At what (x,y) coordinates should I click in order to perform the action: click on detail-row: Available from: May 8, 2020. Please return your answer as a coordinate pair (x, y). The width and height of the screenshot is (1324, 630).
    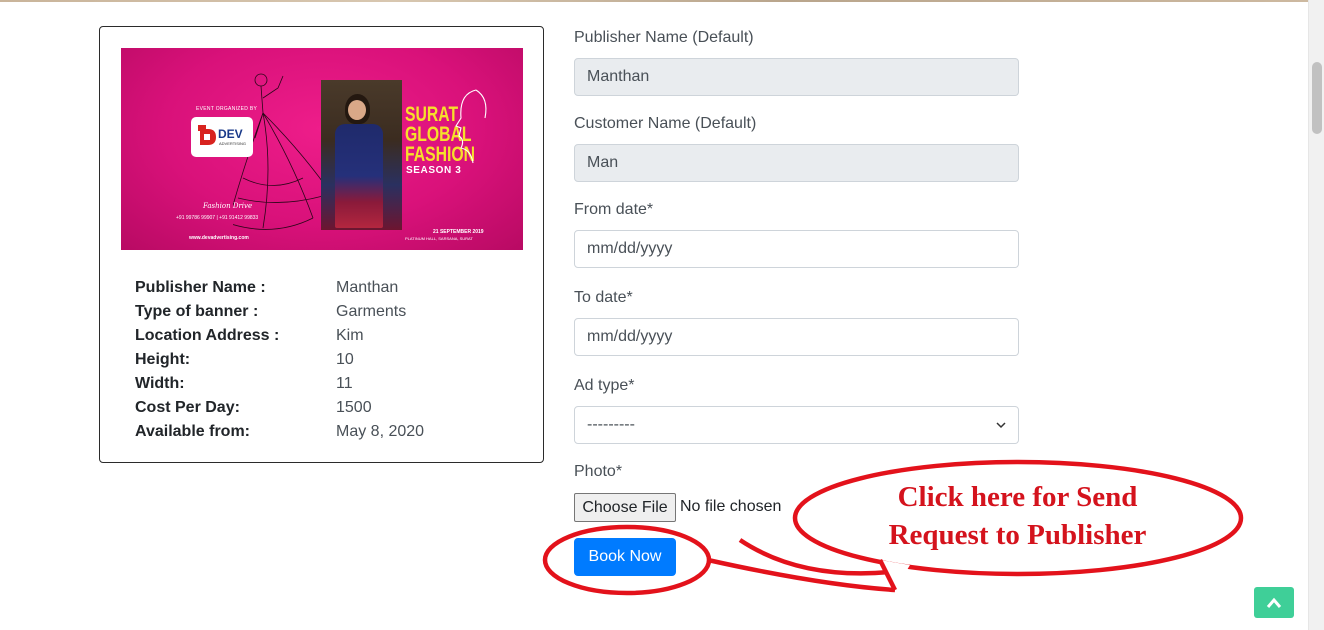
    Looking at the image, I should click on (279, 432).